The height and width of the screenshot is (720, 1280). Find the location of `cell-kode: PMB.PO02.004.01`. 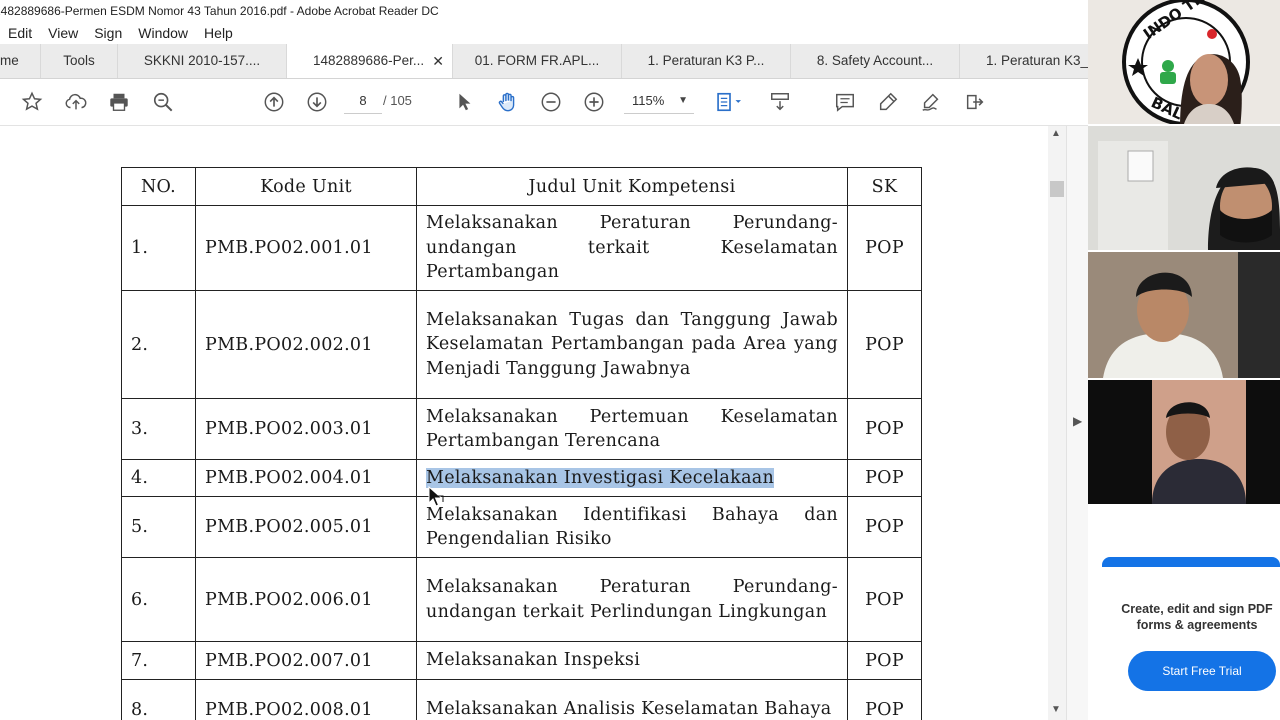

cell-kode: PMB.PO02.004.01 is located at coordinates (306, 478).